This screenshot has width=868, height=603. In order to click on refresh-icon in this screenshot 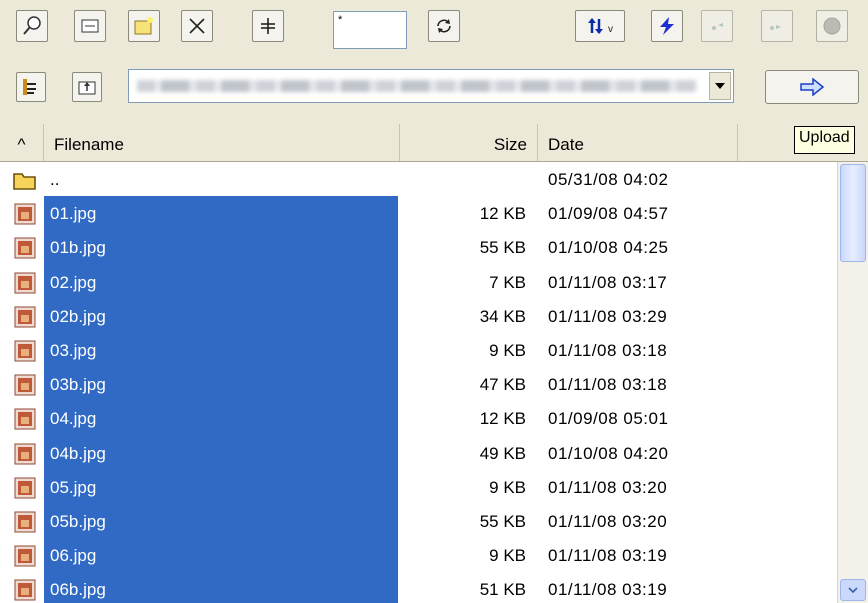, I will do `click(444, 26)`.